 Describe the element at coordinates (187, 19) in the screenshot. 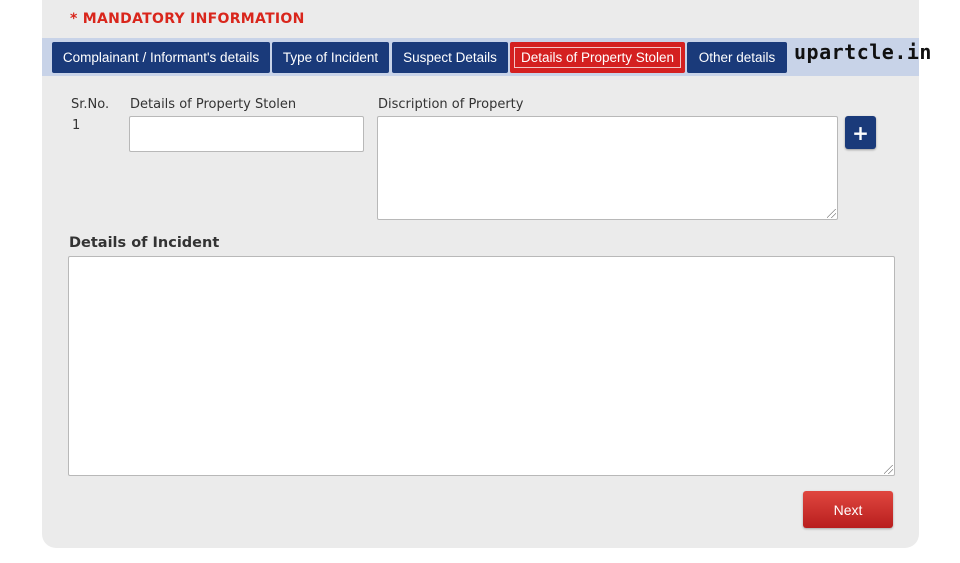

I see `mandatory-information-heading: * MANDATORY INFORMATION` at that location.